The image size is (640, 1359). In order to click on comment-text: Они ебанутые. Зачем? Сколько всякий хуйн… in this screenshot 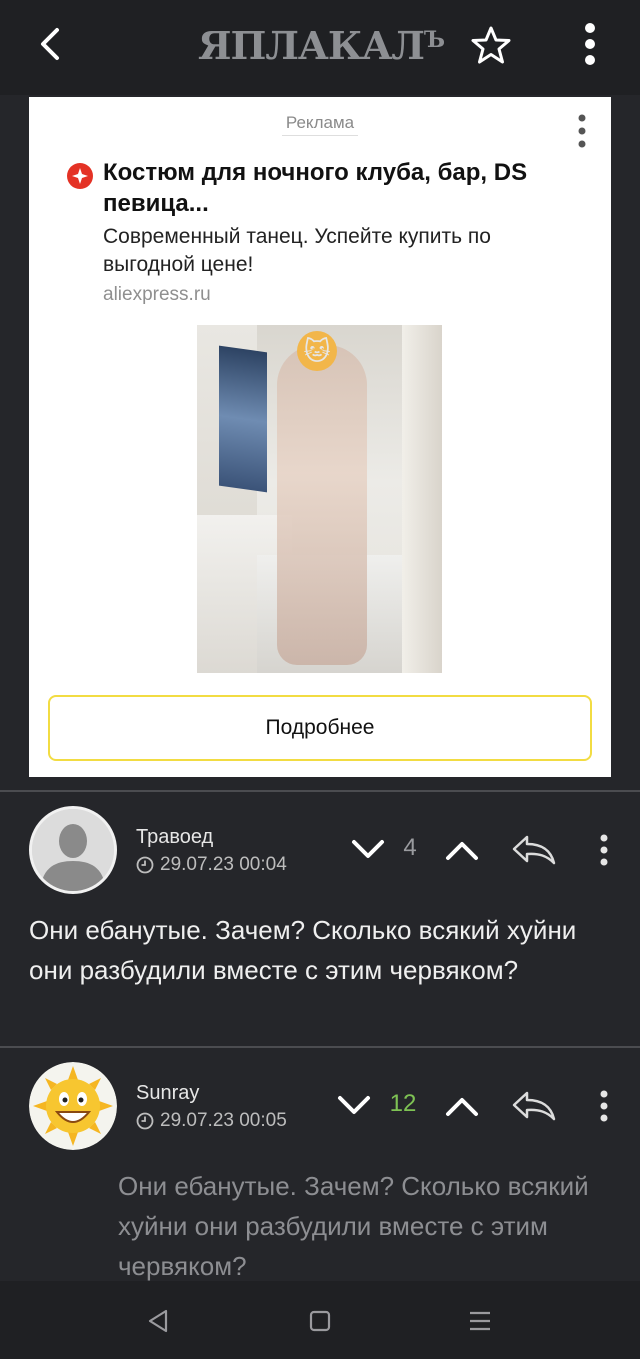, I will do `click(303, 950)`.